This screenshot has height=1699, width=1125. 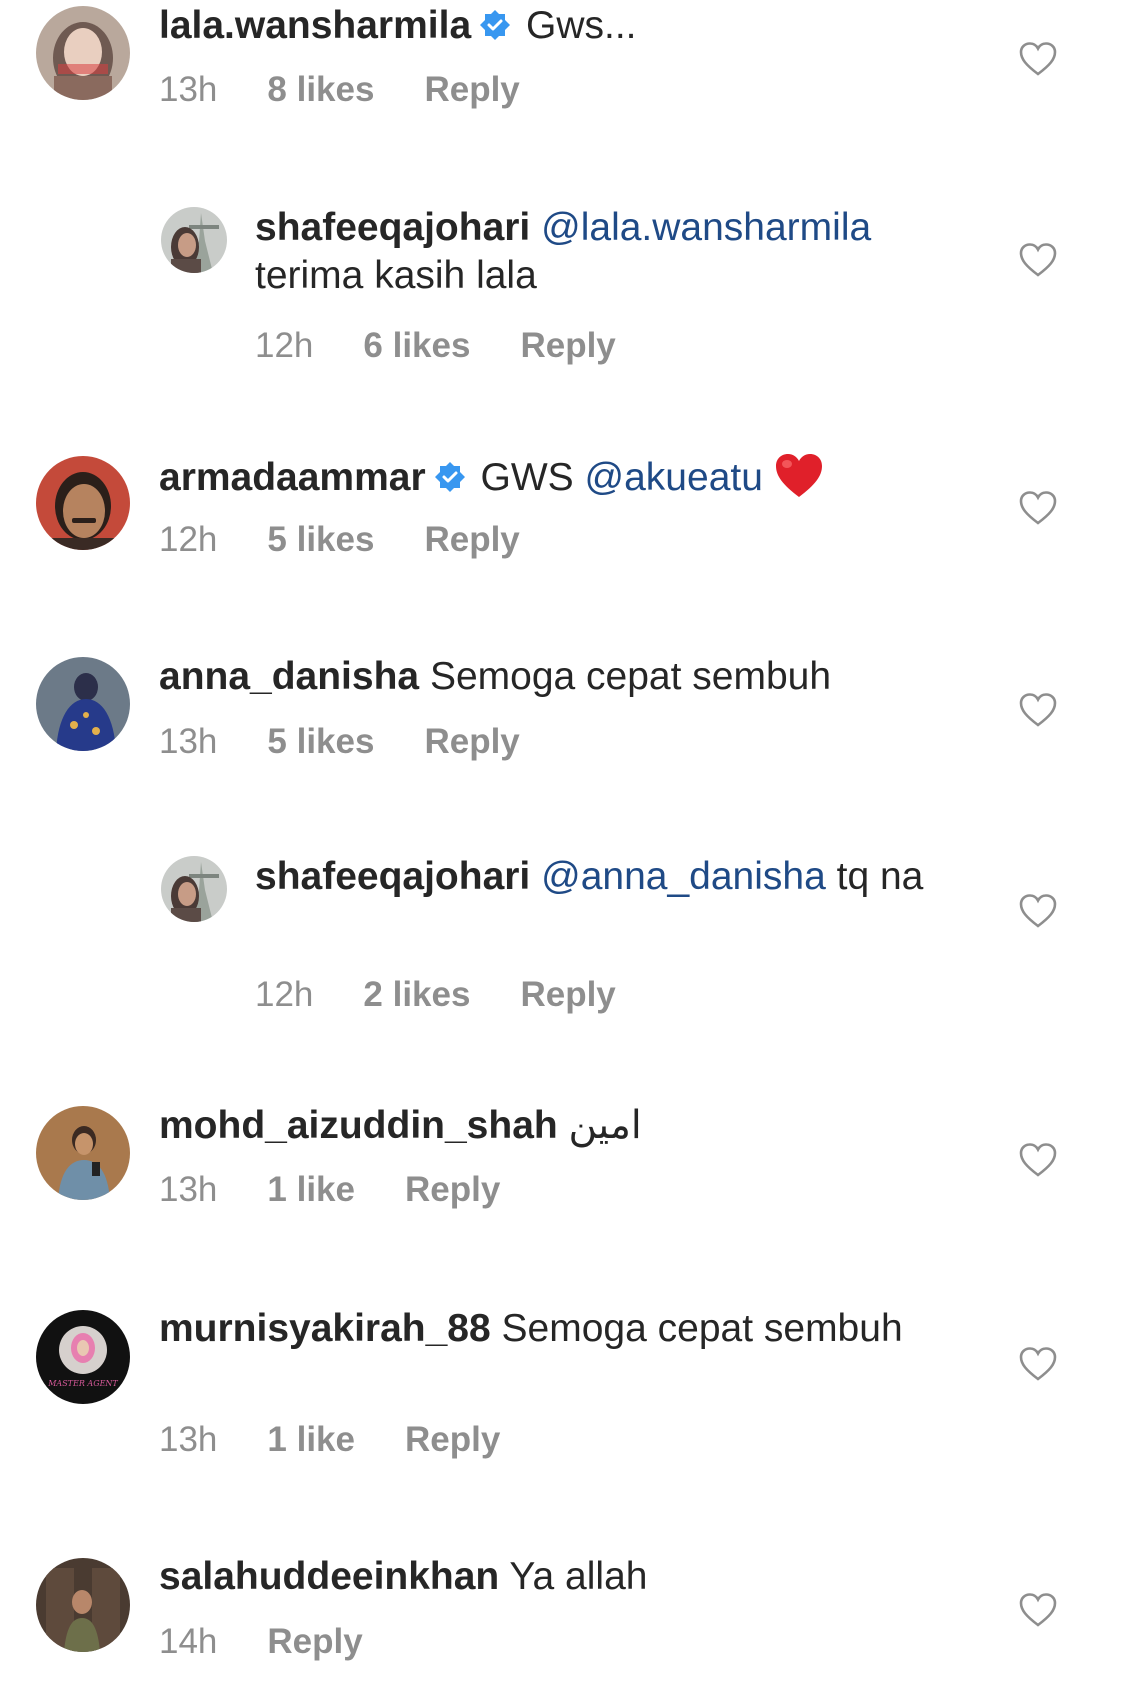 I want to click on red-heart-emoji-icon, so click(x=799, y=476).